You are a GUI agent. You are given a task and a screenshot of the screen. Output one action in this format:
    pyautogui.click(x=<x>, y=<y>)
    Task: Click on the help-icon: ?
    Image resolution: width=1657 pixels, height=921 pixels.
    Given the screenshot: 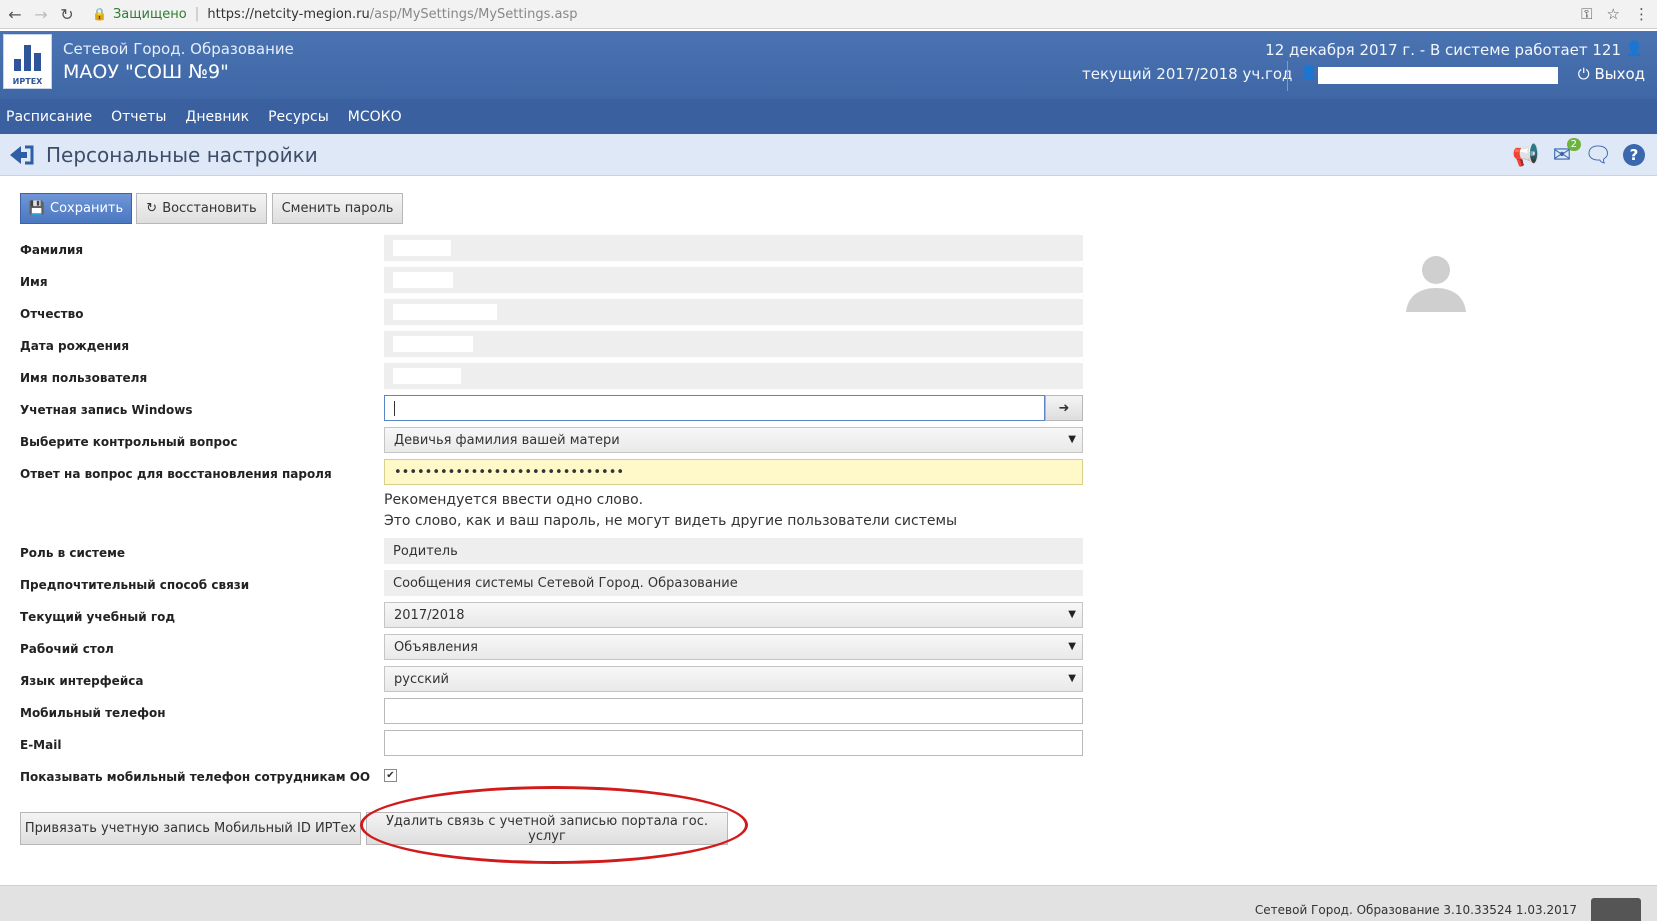 What is the action you would take?
    pyautogui.click(x=1634, y=155)
    